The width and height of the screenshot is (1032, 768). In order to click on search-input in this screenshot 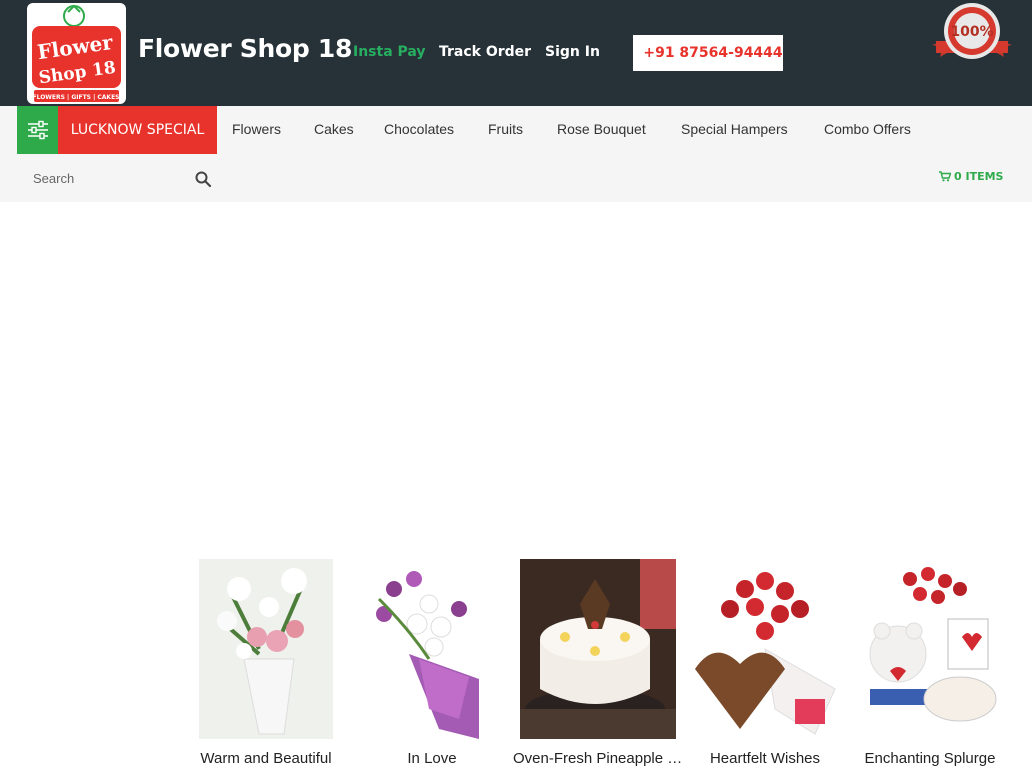, I will do `click(104, 178)`.